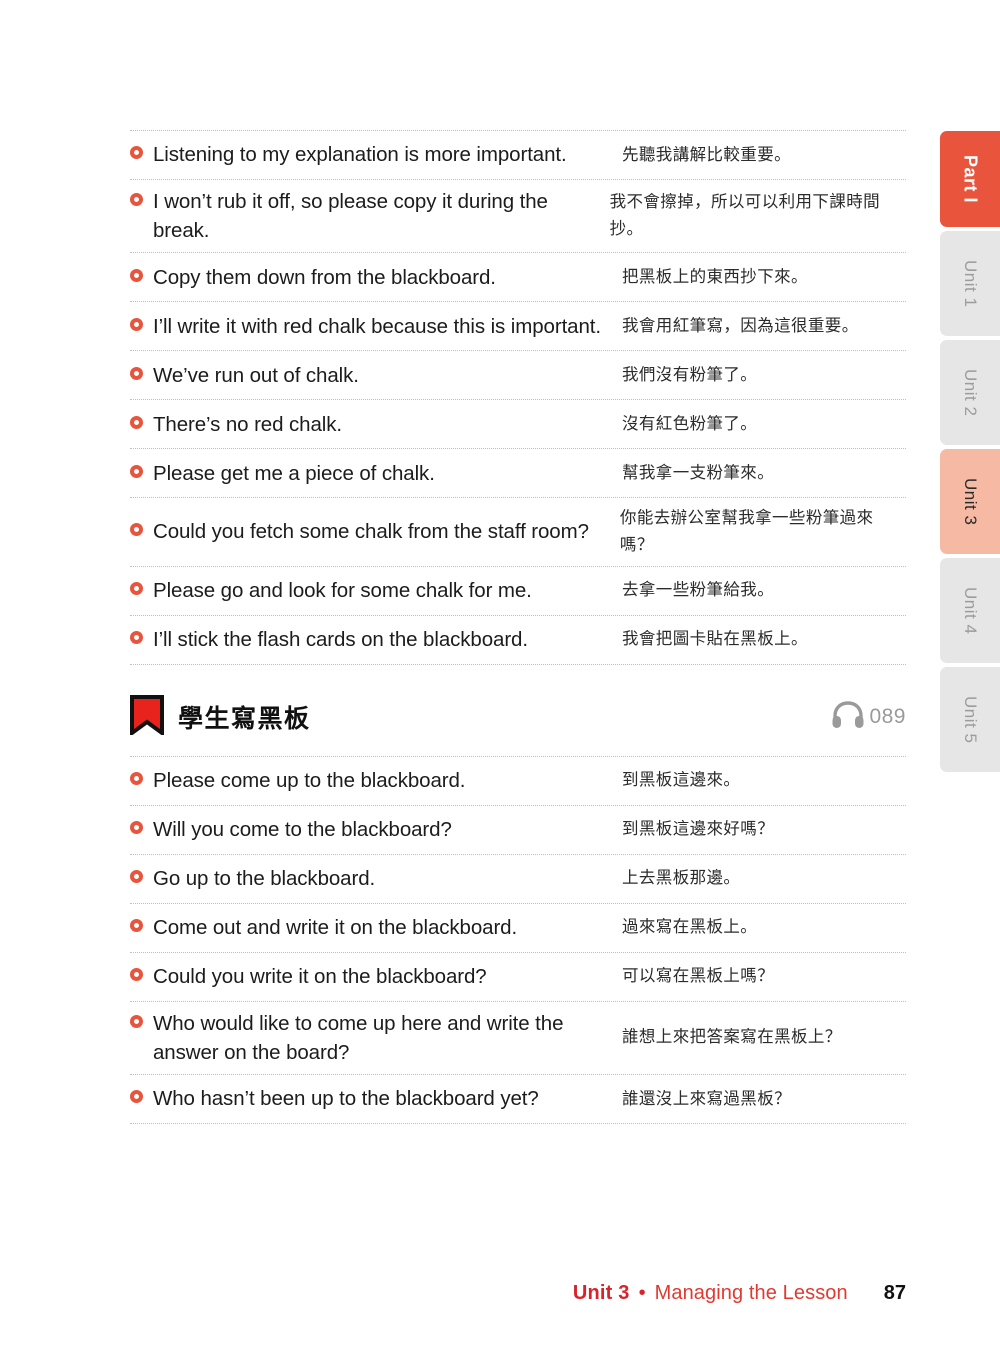  Describe the element at coordinates (302, 830) in the screenshot. I see `english-phrase: Will you come to the blackboard?` at that location.